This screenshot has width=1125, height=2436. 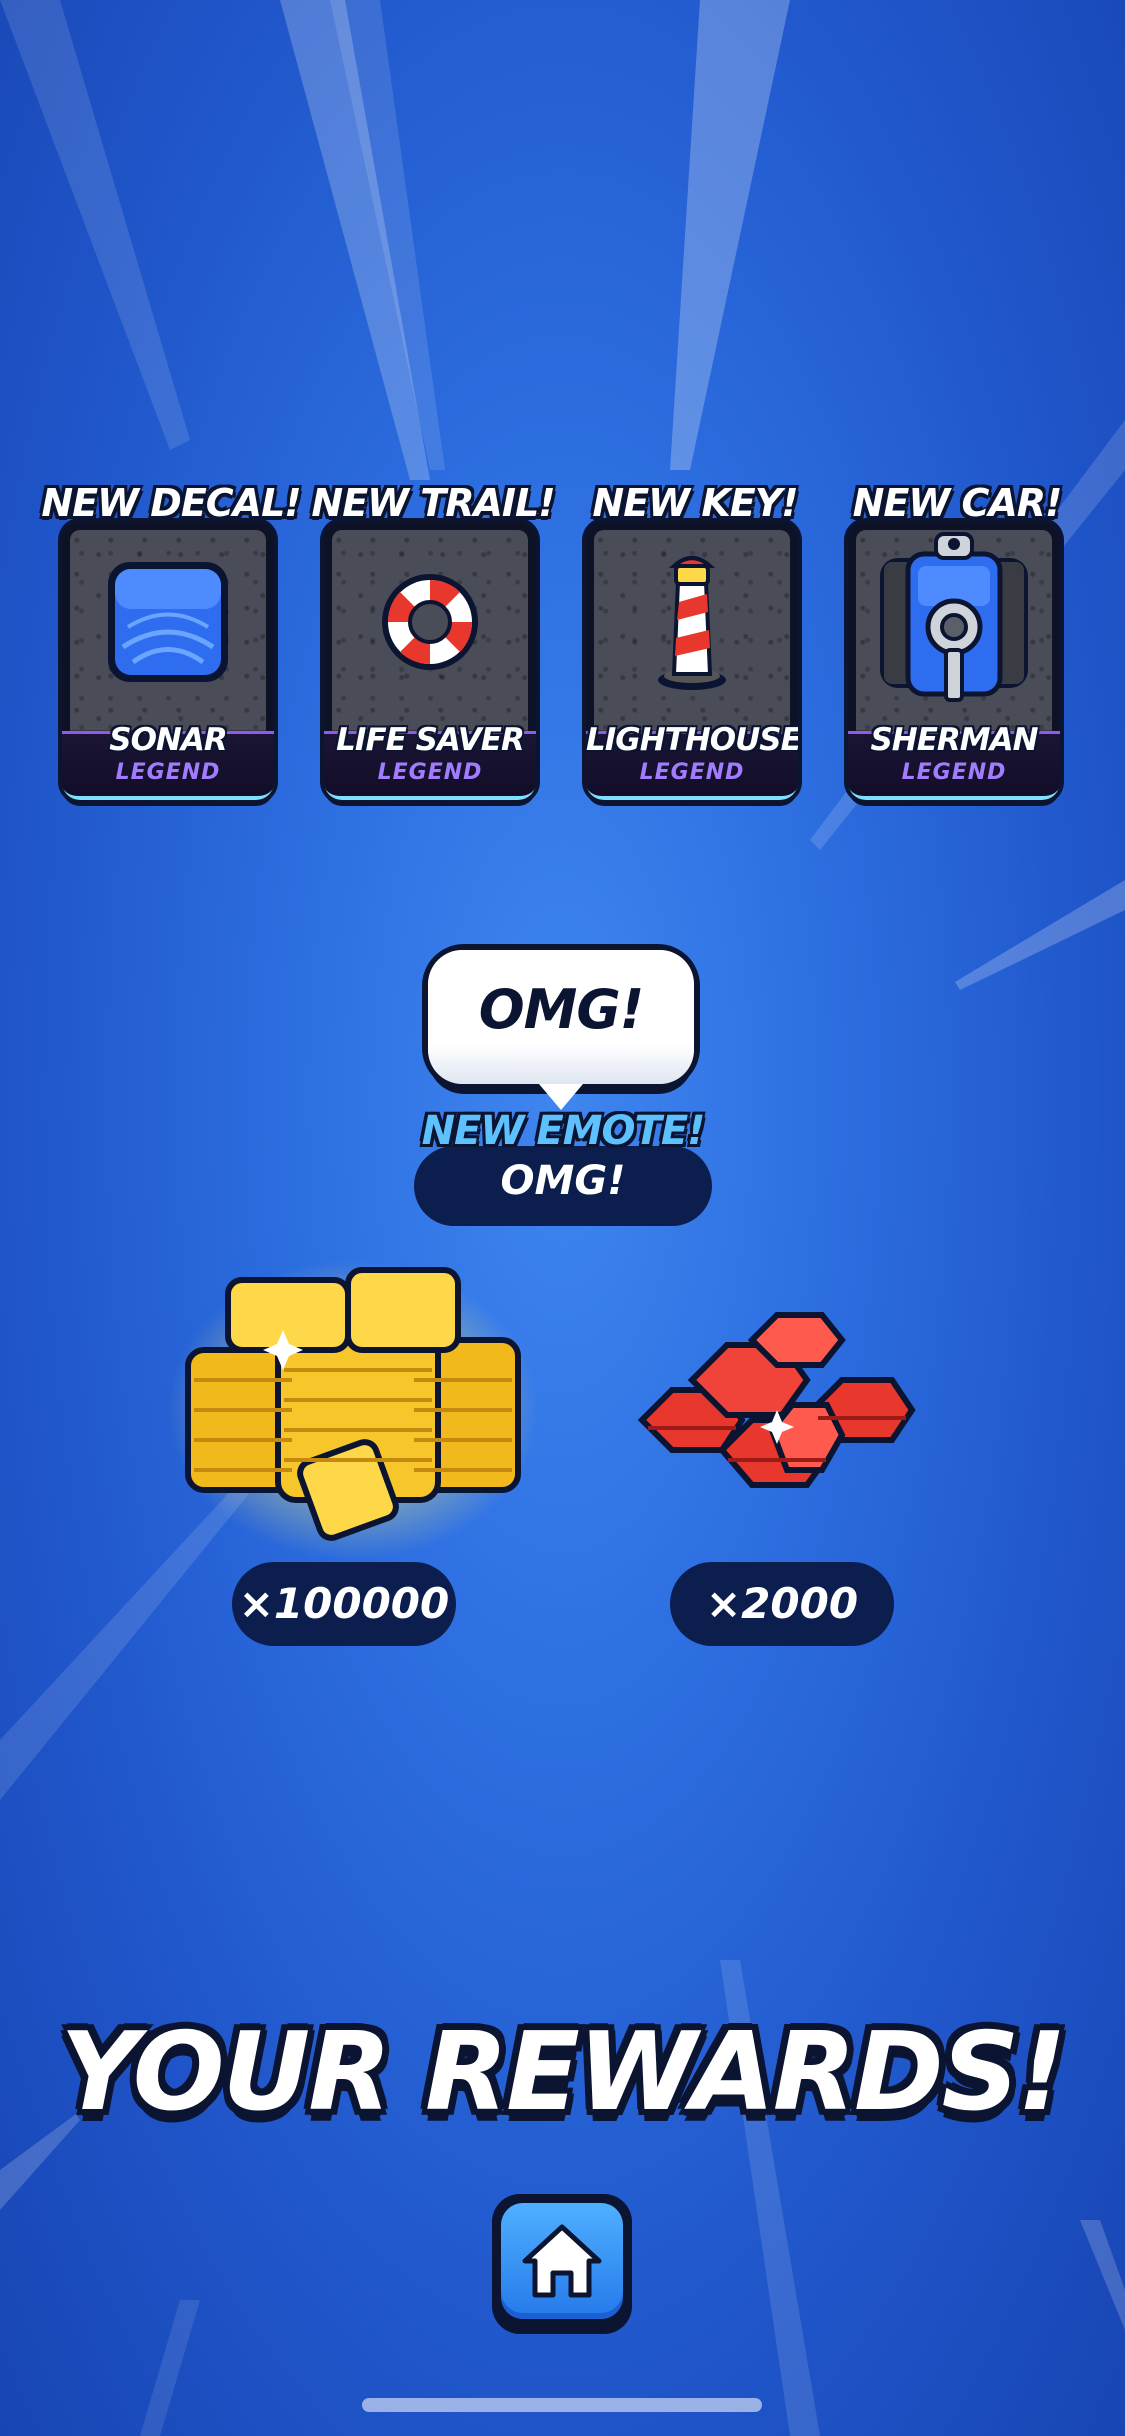 I want to click on home-icon, so click(x=562, y=2261).